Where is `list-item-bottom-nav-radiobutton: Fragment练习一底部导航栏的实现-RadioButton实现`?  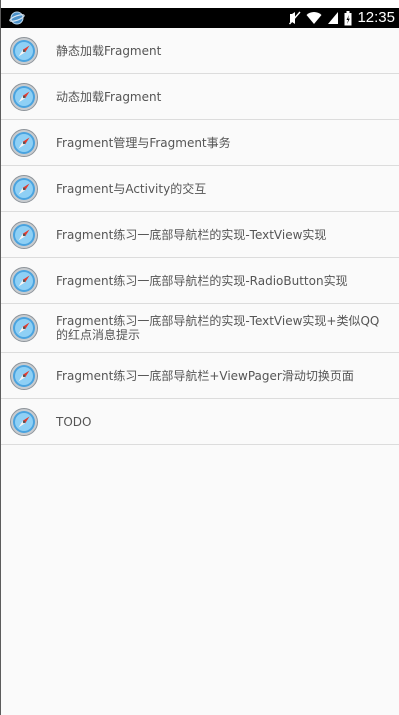 list-item-bottom-nav-radiobutton: Fragment练习一底部导航栏的实现-RadioButton实现 is located at coordinates (200, 281).